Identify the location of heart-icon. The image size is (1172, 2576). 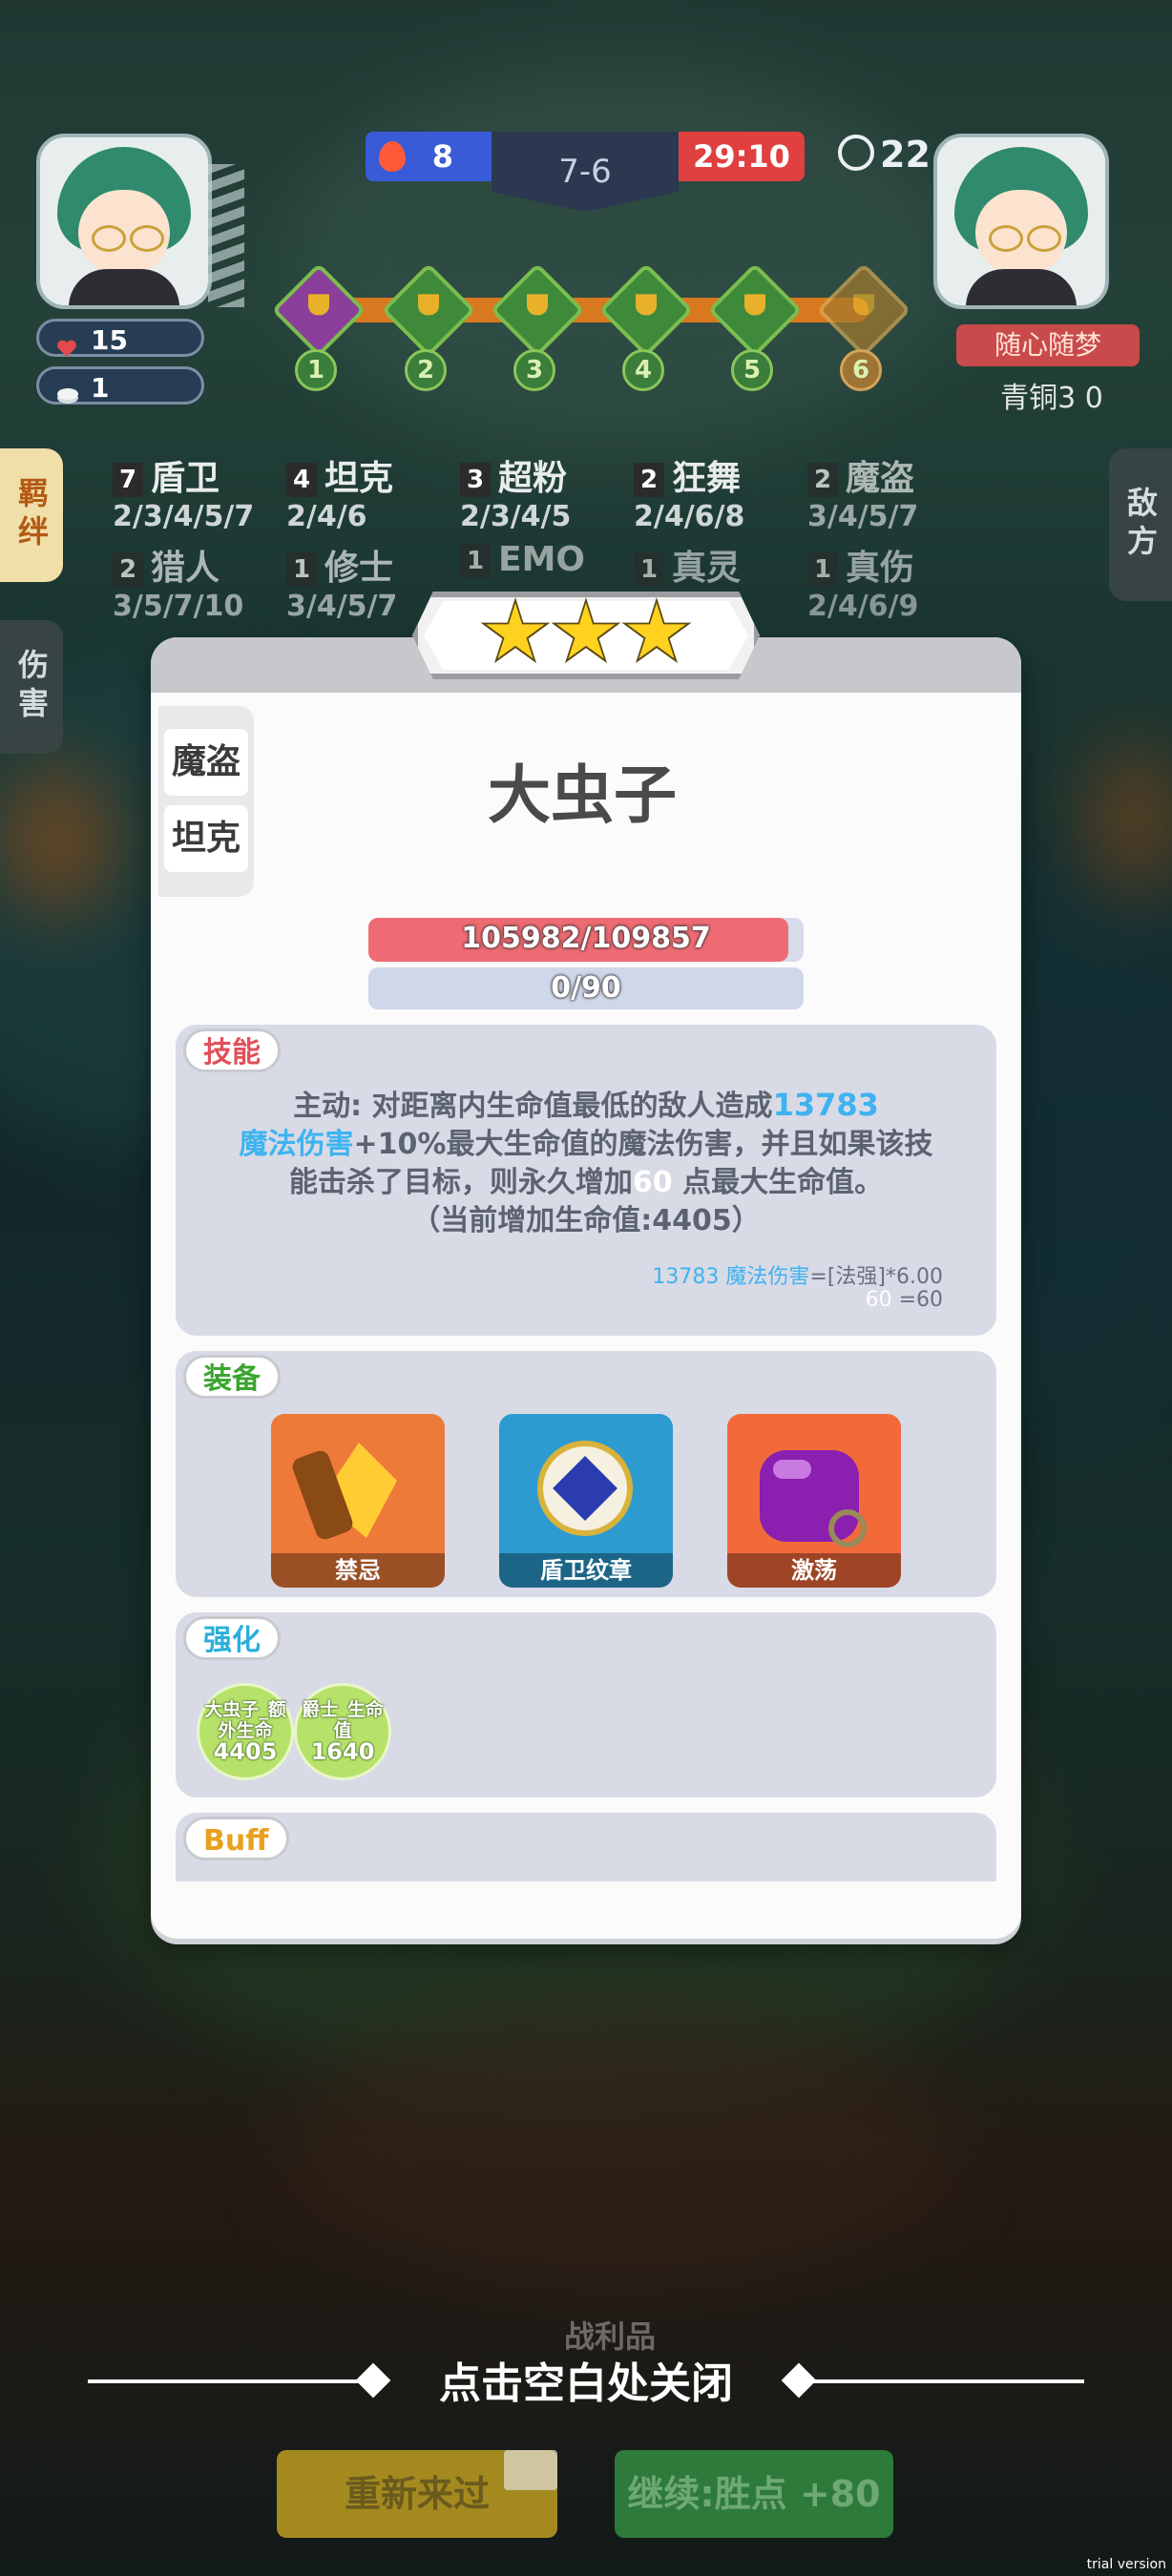
(66, 343).